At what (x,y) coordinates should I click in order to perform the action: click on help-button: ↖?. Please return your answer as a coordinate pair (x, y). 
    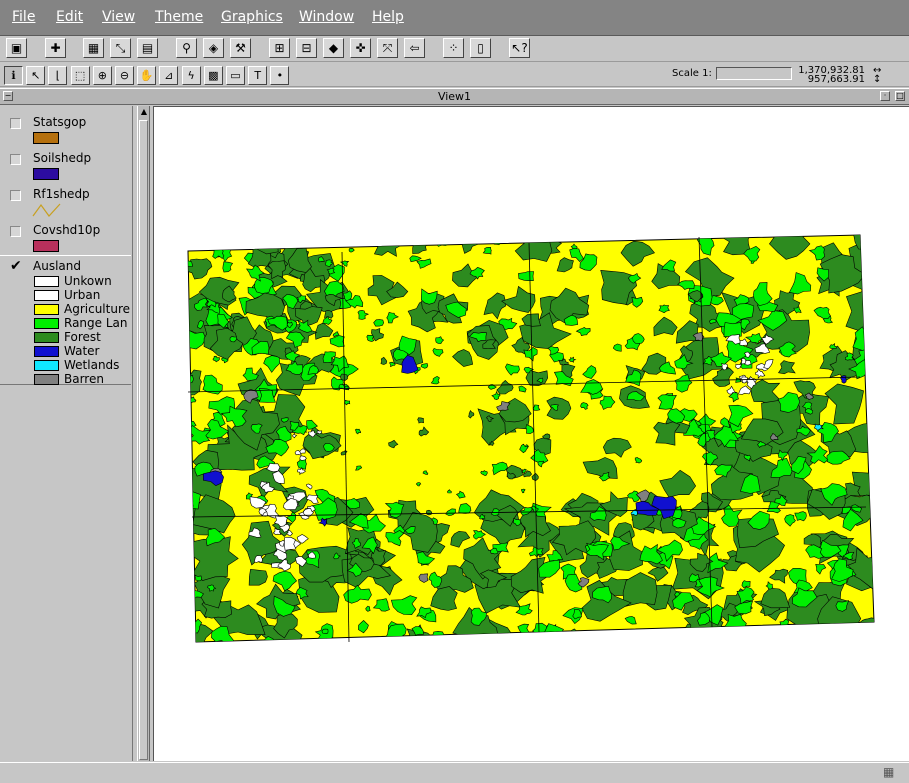
    Looking at the image, I should click on (519, 48).